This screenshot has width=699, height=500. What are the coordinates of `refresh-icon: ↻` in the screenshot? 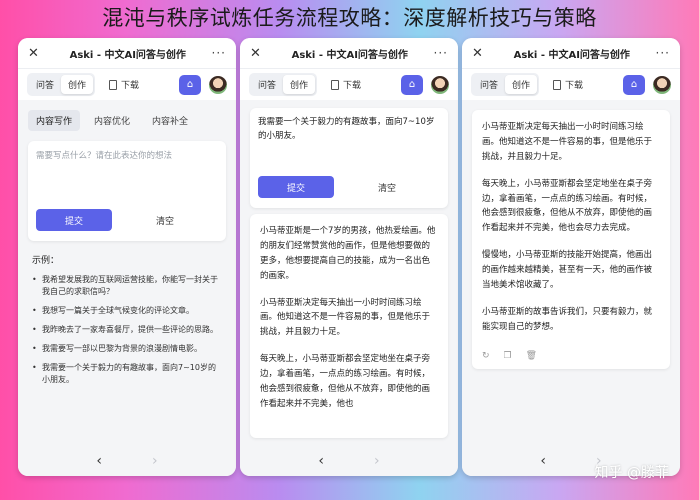 It's located at (486, 356).